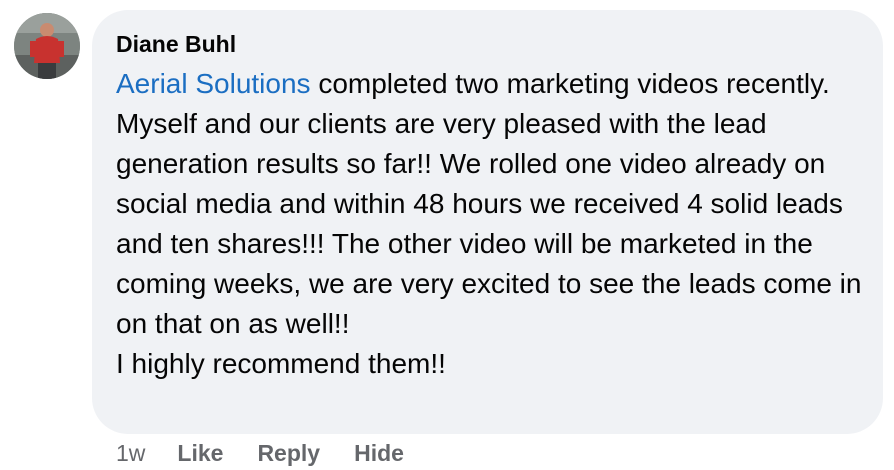 Image resolution: width=894 pixels, height=470 pixels. Describe the element at coordinates (200, 453) in the screenshot. I see `like-button: Like` at that location.